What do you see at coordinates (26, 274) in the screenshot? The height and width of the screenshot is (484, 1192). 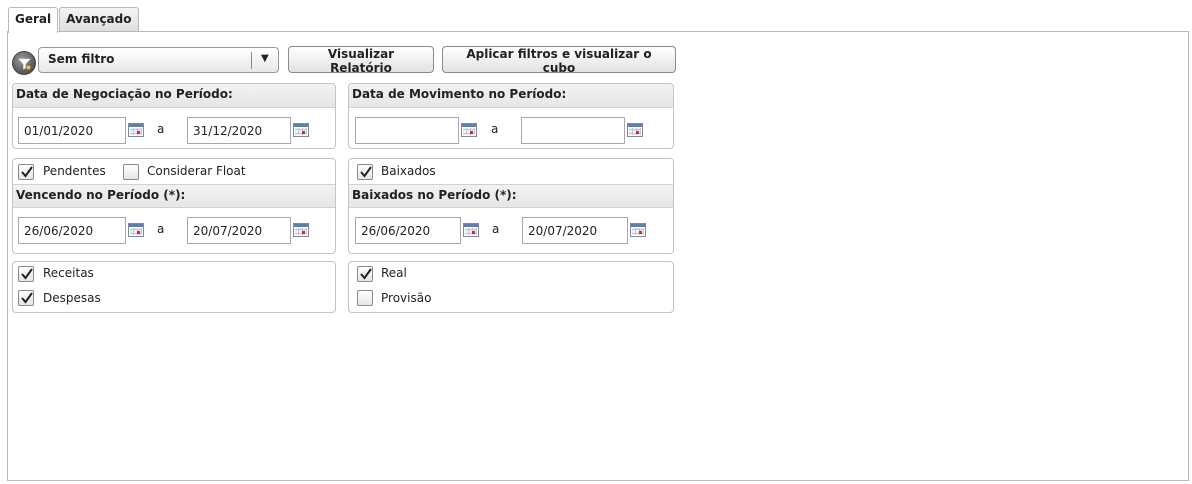 I see `receitas-checkbox` at bounding box center [26, 274].